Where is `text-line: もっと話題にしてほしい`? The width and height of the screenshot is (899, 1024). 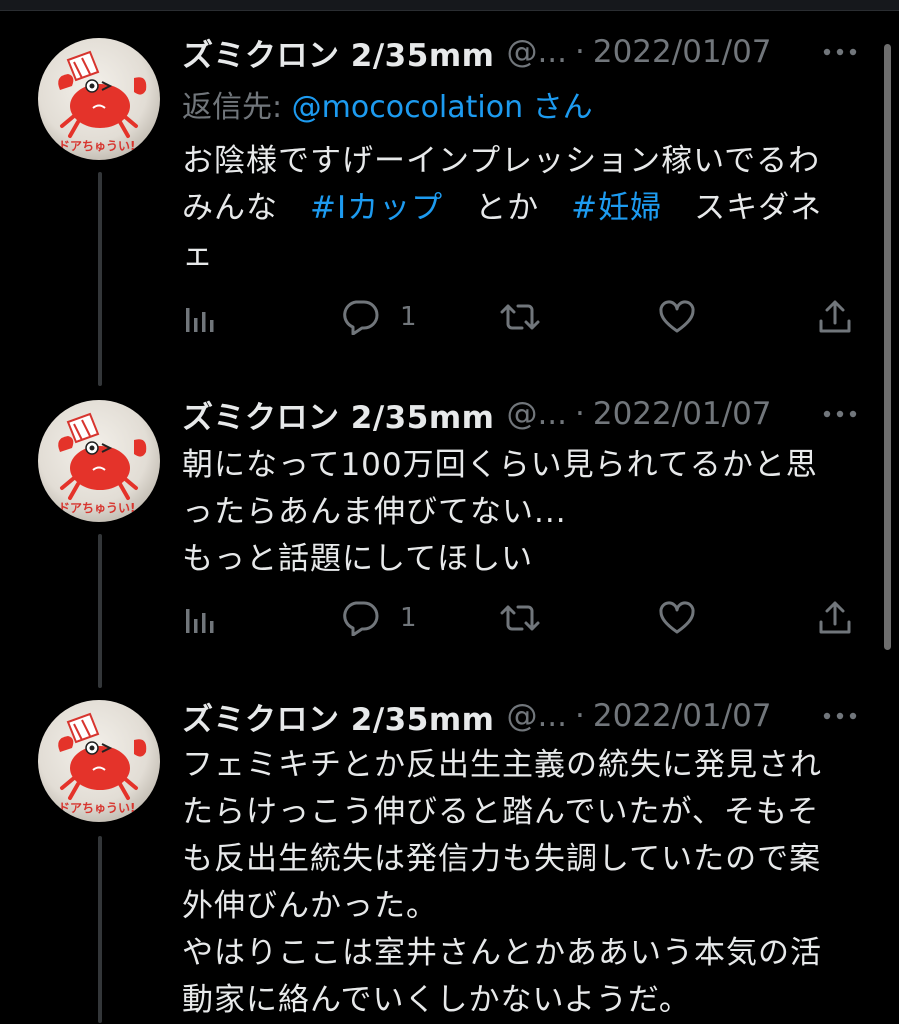
text-line: もっと話題にしてほしい is located at coordinates (358, 559).